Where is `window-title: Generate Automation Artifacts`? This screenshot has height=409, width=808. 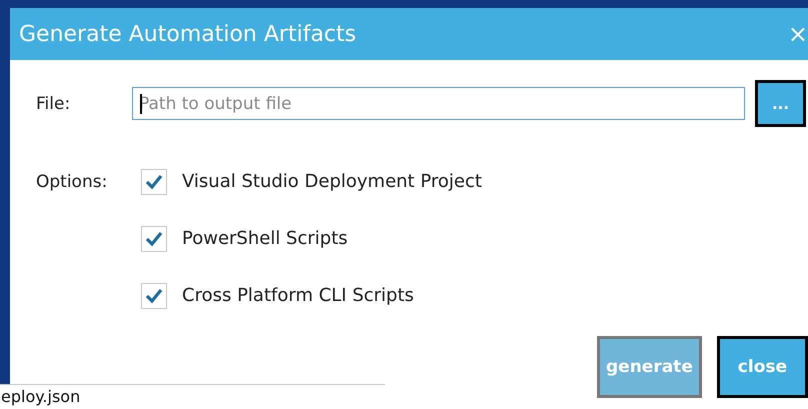
window-title: Generate Automation Artifacts is located at coordinates (187, 34).